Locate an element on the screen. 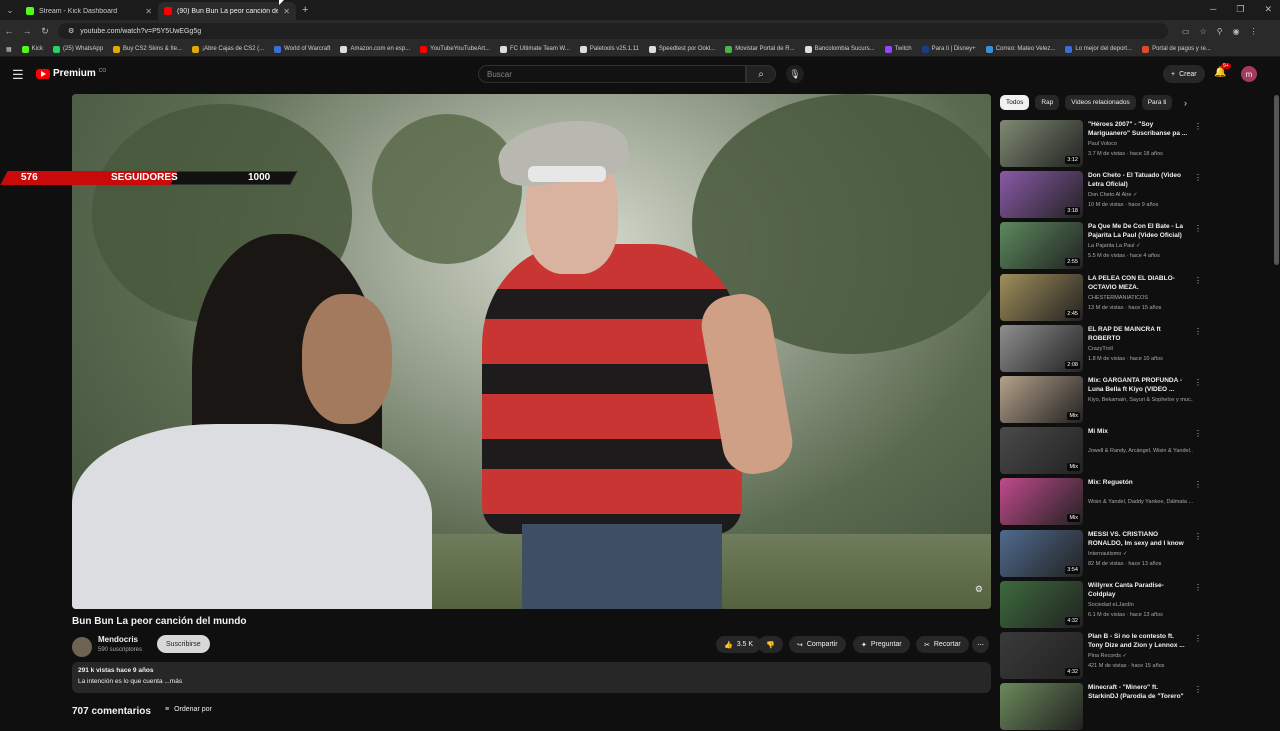 This screenshot has height=731, width=1280. more-menu-icon: ⋮ is located at coordinates (1254, 31).